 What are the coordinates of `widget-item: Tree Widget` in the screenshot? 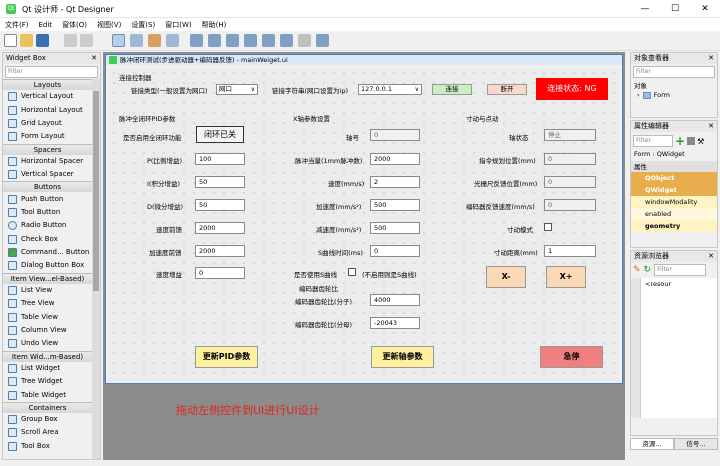 It's located at (47, 381).